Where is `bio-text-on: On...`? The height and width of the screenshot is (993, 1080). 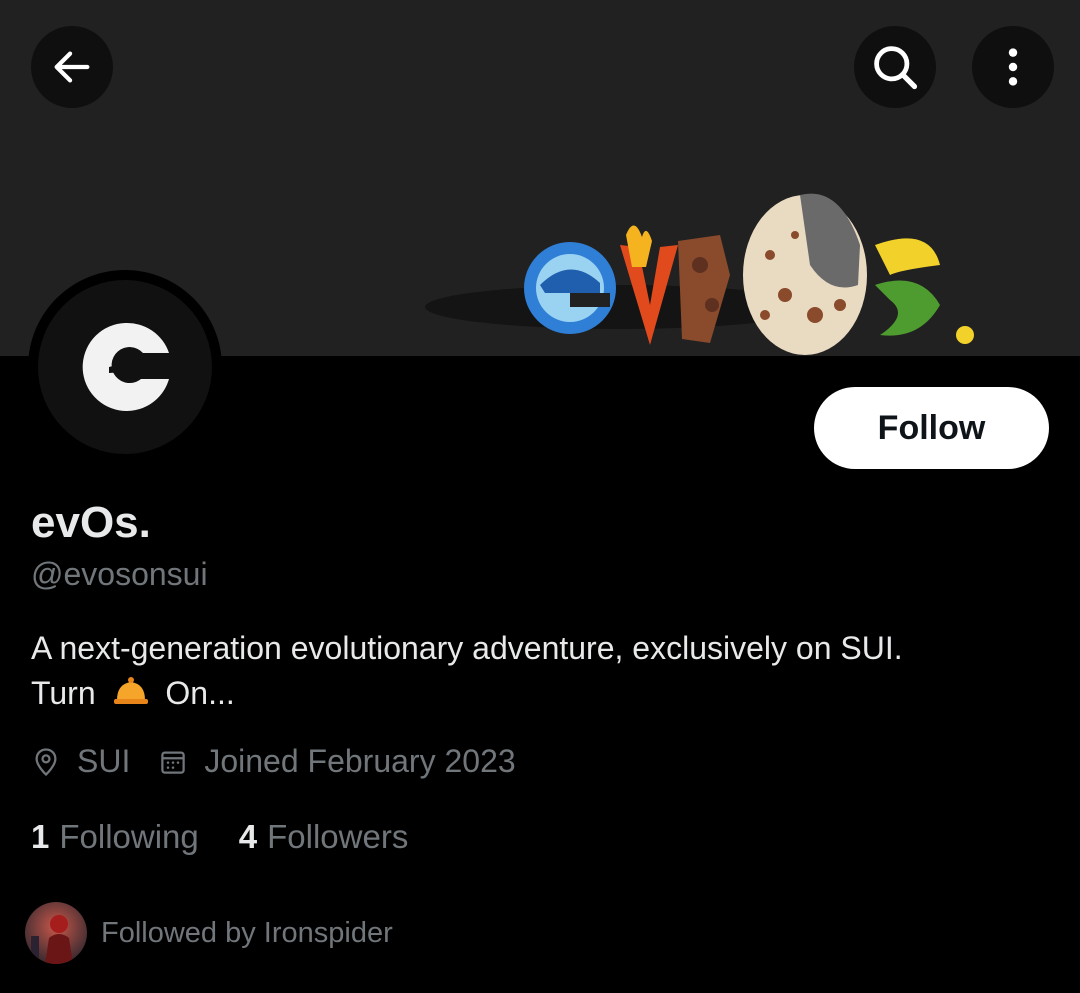
bio-text-on: On... is located at coordinates (200, 693).